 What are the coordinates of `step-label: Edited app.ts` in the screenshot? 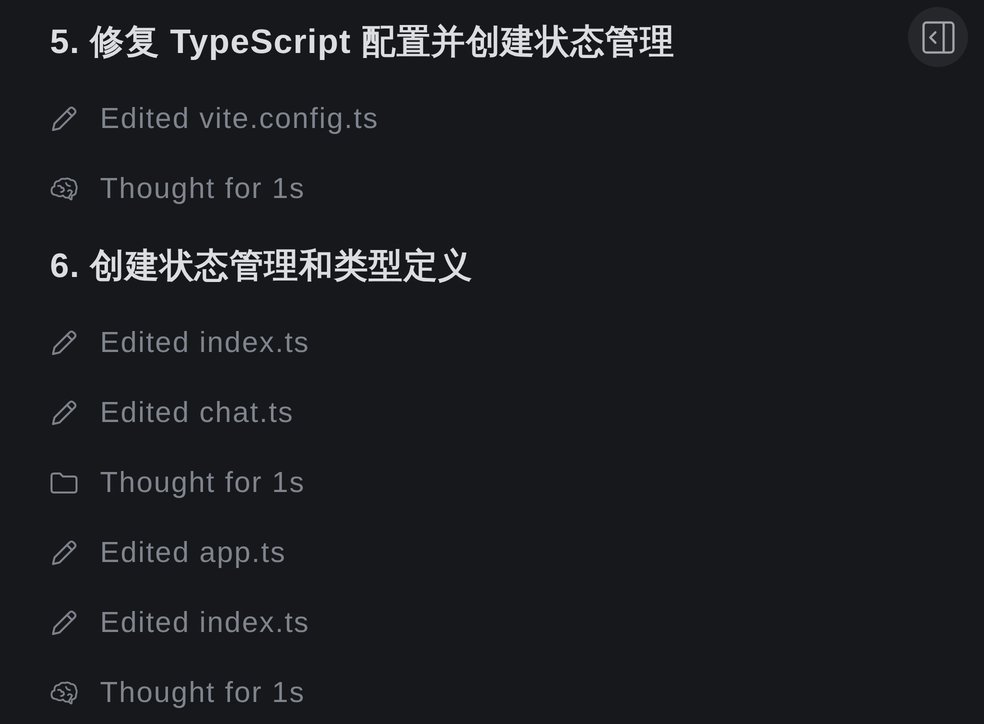 It's located at (193, 553).